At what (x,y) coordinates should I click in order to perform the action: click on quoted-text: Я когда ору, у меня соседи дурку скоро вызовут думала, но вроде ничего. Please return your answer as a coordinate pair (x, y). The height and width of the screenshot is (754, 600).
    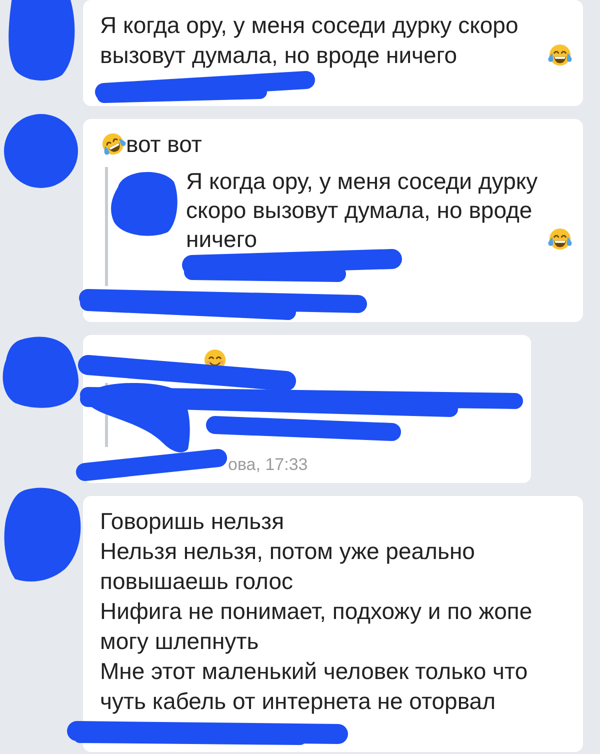
    Looking at the image, I should click on (362, 210).